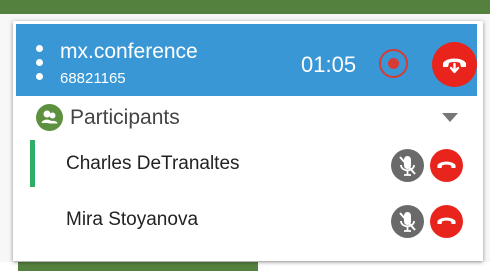 Image resolution: width=490 pixels, height=271 pixels. Describe the element at coordinates (129, 51) in the screenshot. I see `conference-name: mx.conference` at that location.